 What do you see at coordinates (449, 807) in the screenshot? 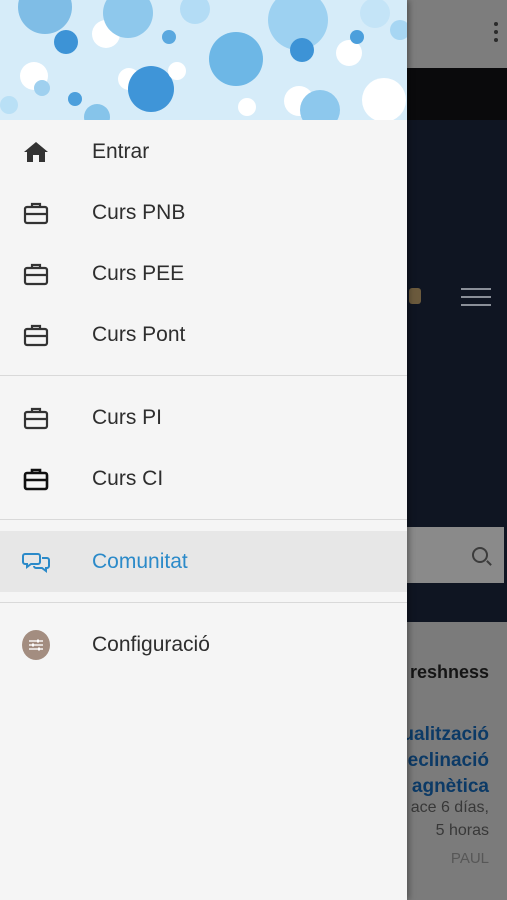
I see `timestamp-line: ace 6 días,` at bounding box center [449, 807].